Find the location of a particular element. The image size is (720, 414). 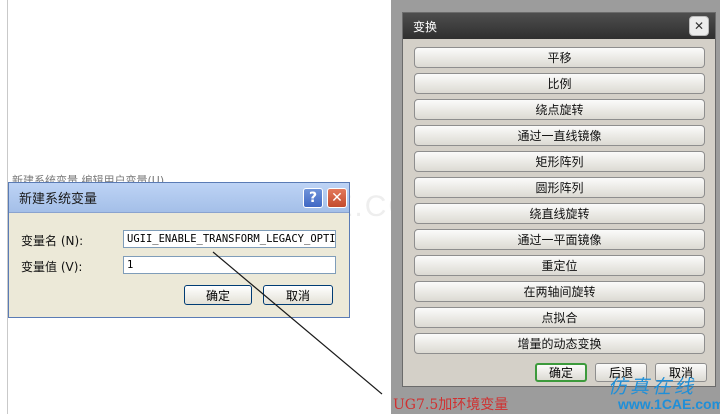

rectangular-array-button: 矩形阵列 is located at coordinates (559, 161).